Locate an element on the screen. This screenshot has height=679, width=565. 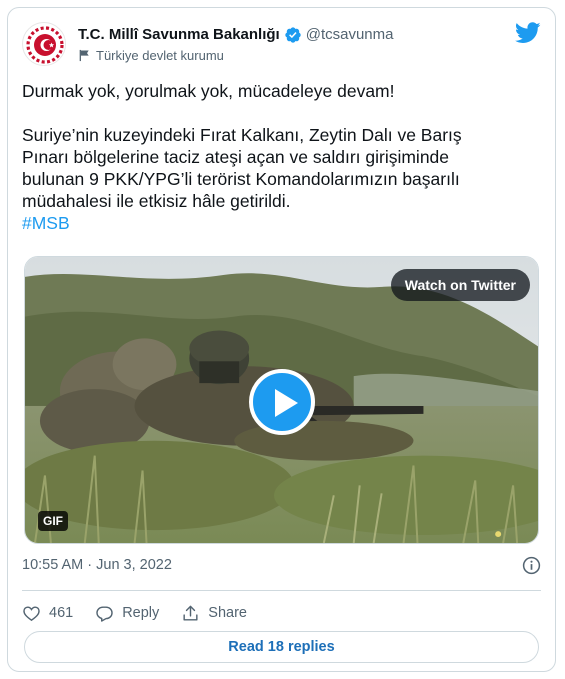
hashtag-link: #MSB is located at coordinates (279, 223).